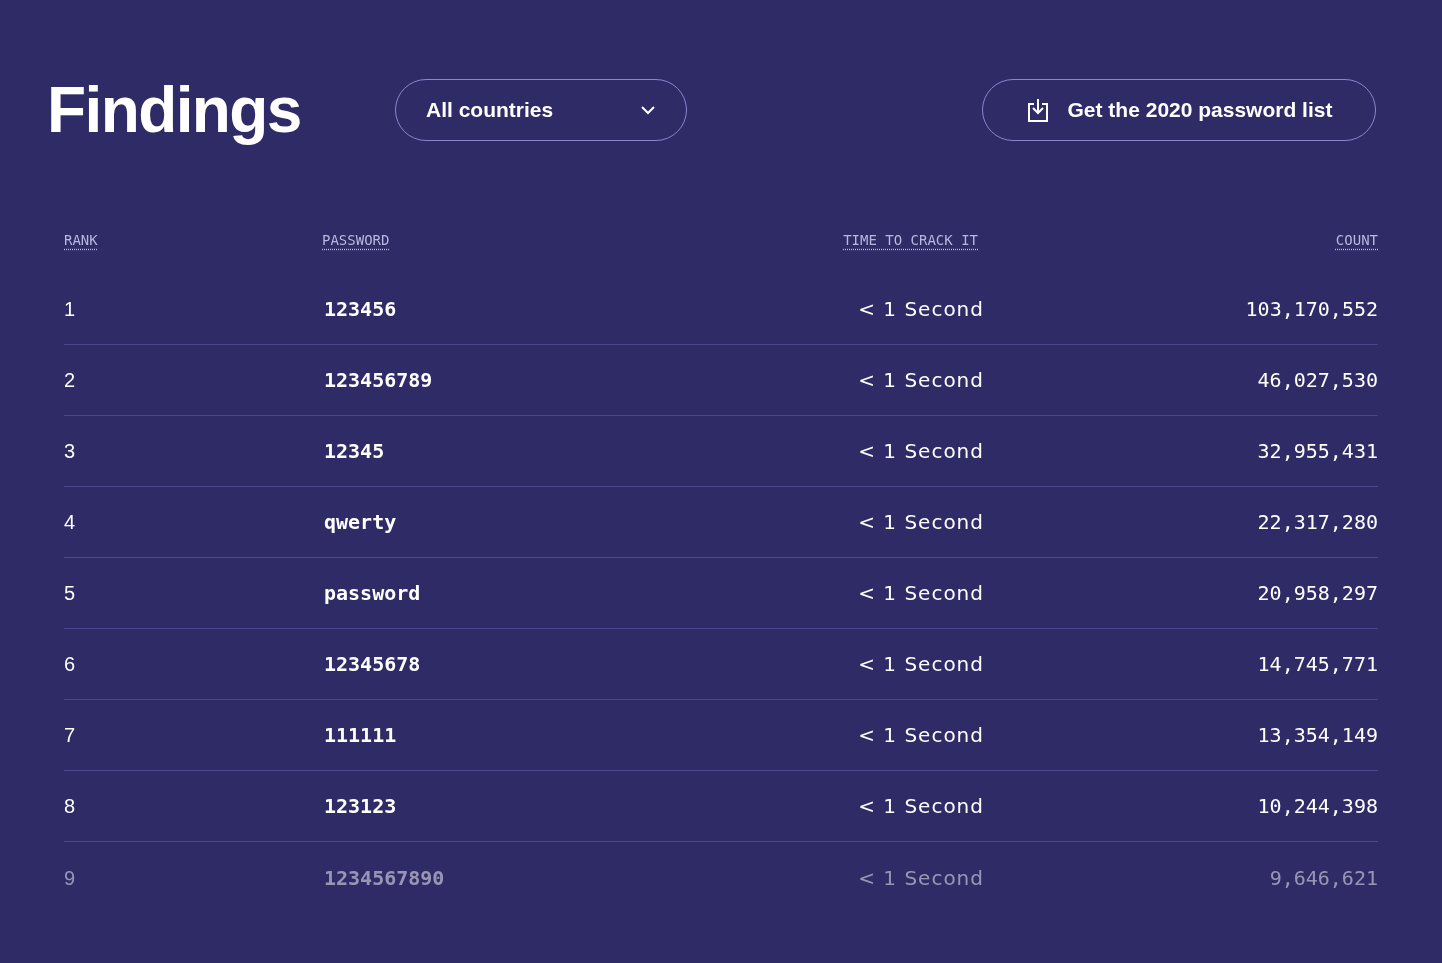 This screenshot has width=1442, height=963. What do you see at coordinates (378, 380) in the screenshot?
I see `password-cell: 123456789` at bounding box center [378, 380].